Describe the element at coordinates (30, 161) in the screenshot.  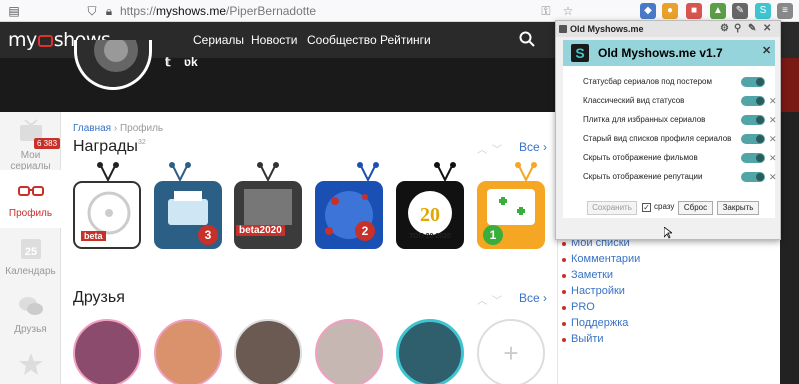
I see `sidebar-item-label: Мои сериалы` at that location.